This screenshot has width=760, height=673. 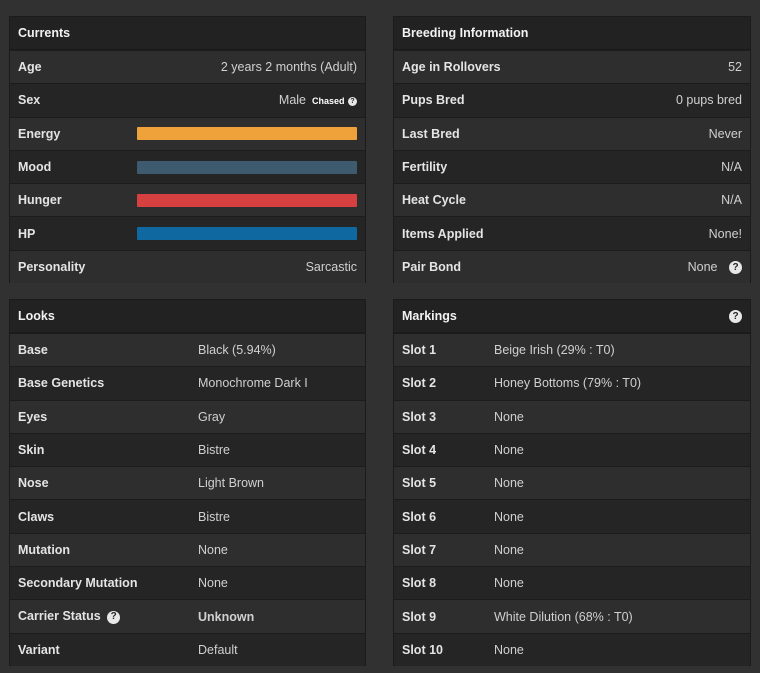 I want to click on breeding-row: Heat Cycle N/A, so click(x=572, y=200).